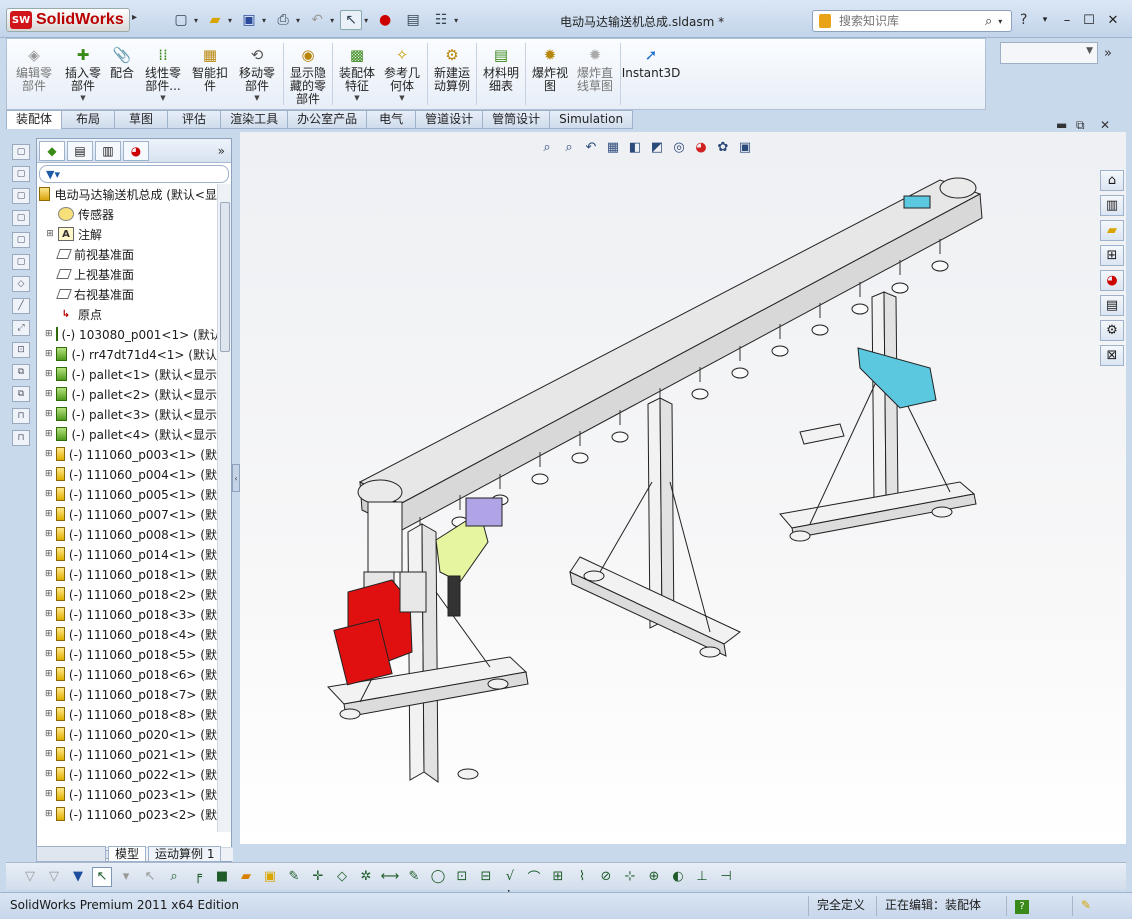  Describe the element at coordinates (1108, 53) in the screenshot. I see `toolbar-overflow-icon: »` at that location.